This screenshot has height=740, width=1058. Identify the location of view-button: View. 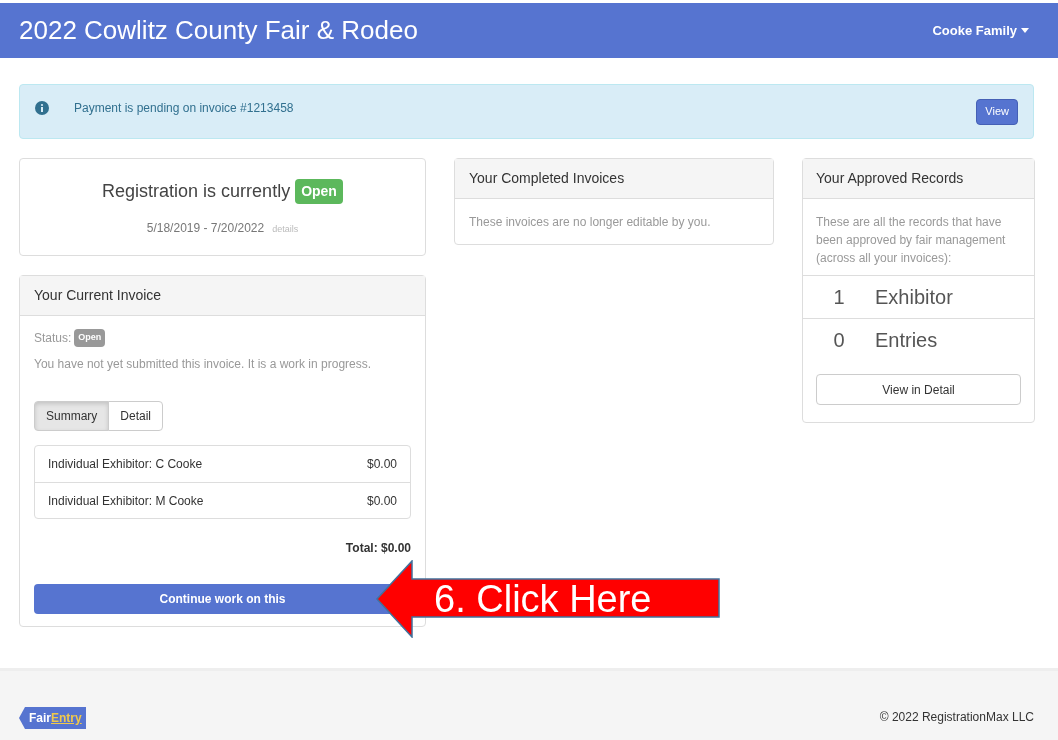
(997, 111).